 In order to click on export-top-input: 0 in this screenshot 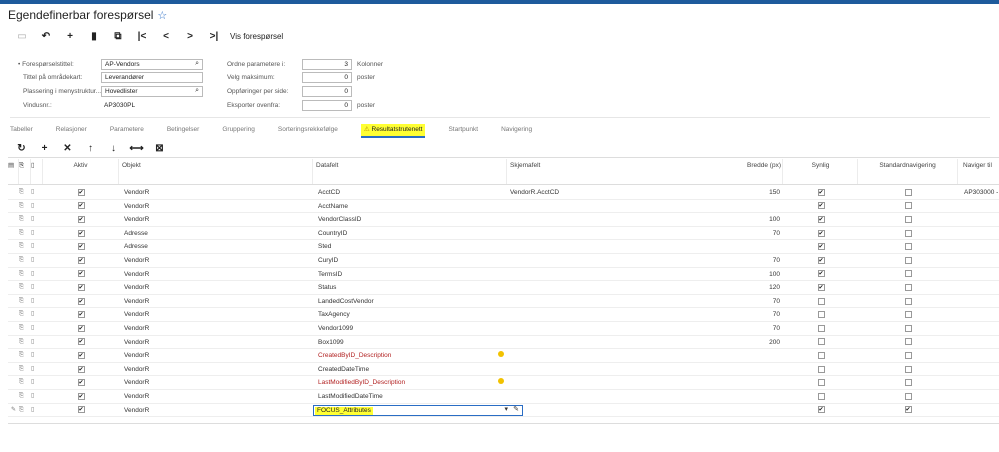, I will do `click(327, 105)`.